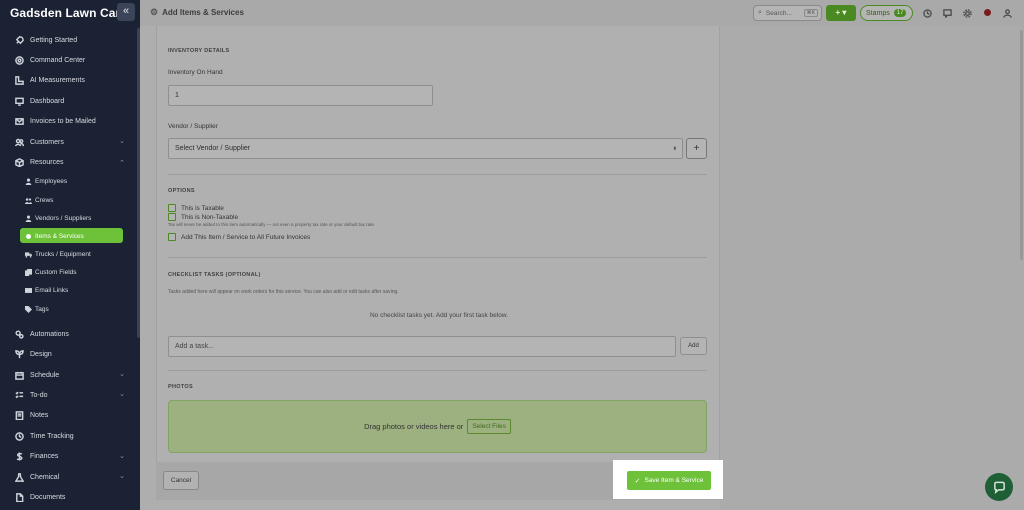 The width and height of the screenshot is (1024, 510). What do you see at coordinates (49, 334) in the screenshot?
I see `sidebar-item-label: Automations` at bounding box center [49, 334].